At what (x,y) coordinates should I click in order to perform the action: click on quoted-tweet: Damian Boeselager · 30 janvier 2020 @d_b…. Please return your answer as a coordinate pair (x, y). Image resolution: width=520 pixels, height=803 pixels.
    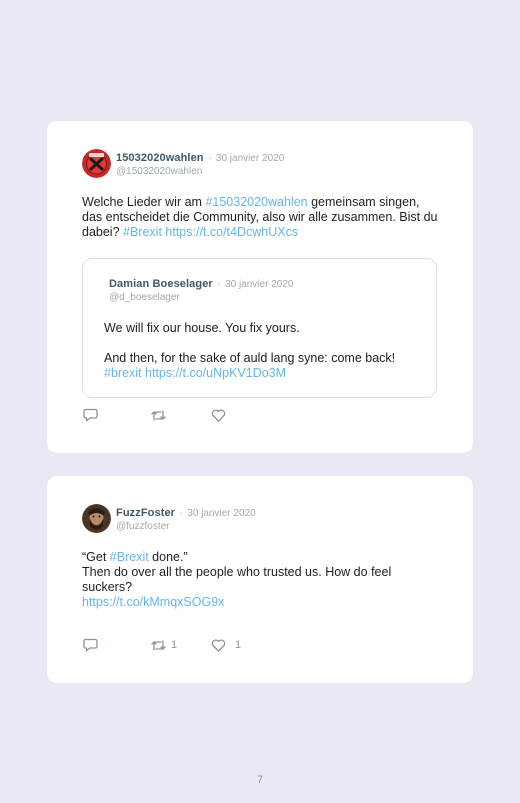
    Looking at the image, I should click on (259, 328).